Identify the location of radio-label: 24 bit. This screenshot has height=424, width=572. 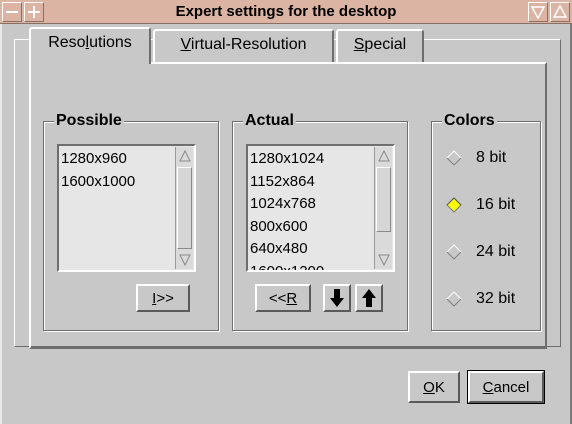
(496, 251).